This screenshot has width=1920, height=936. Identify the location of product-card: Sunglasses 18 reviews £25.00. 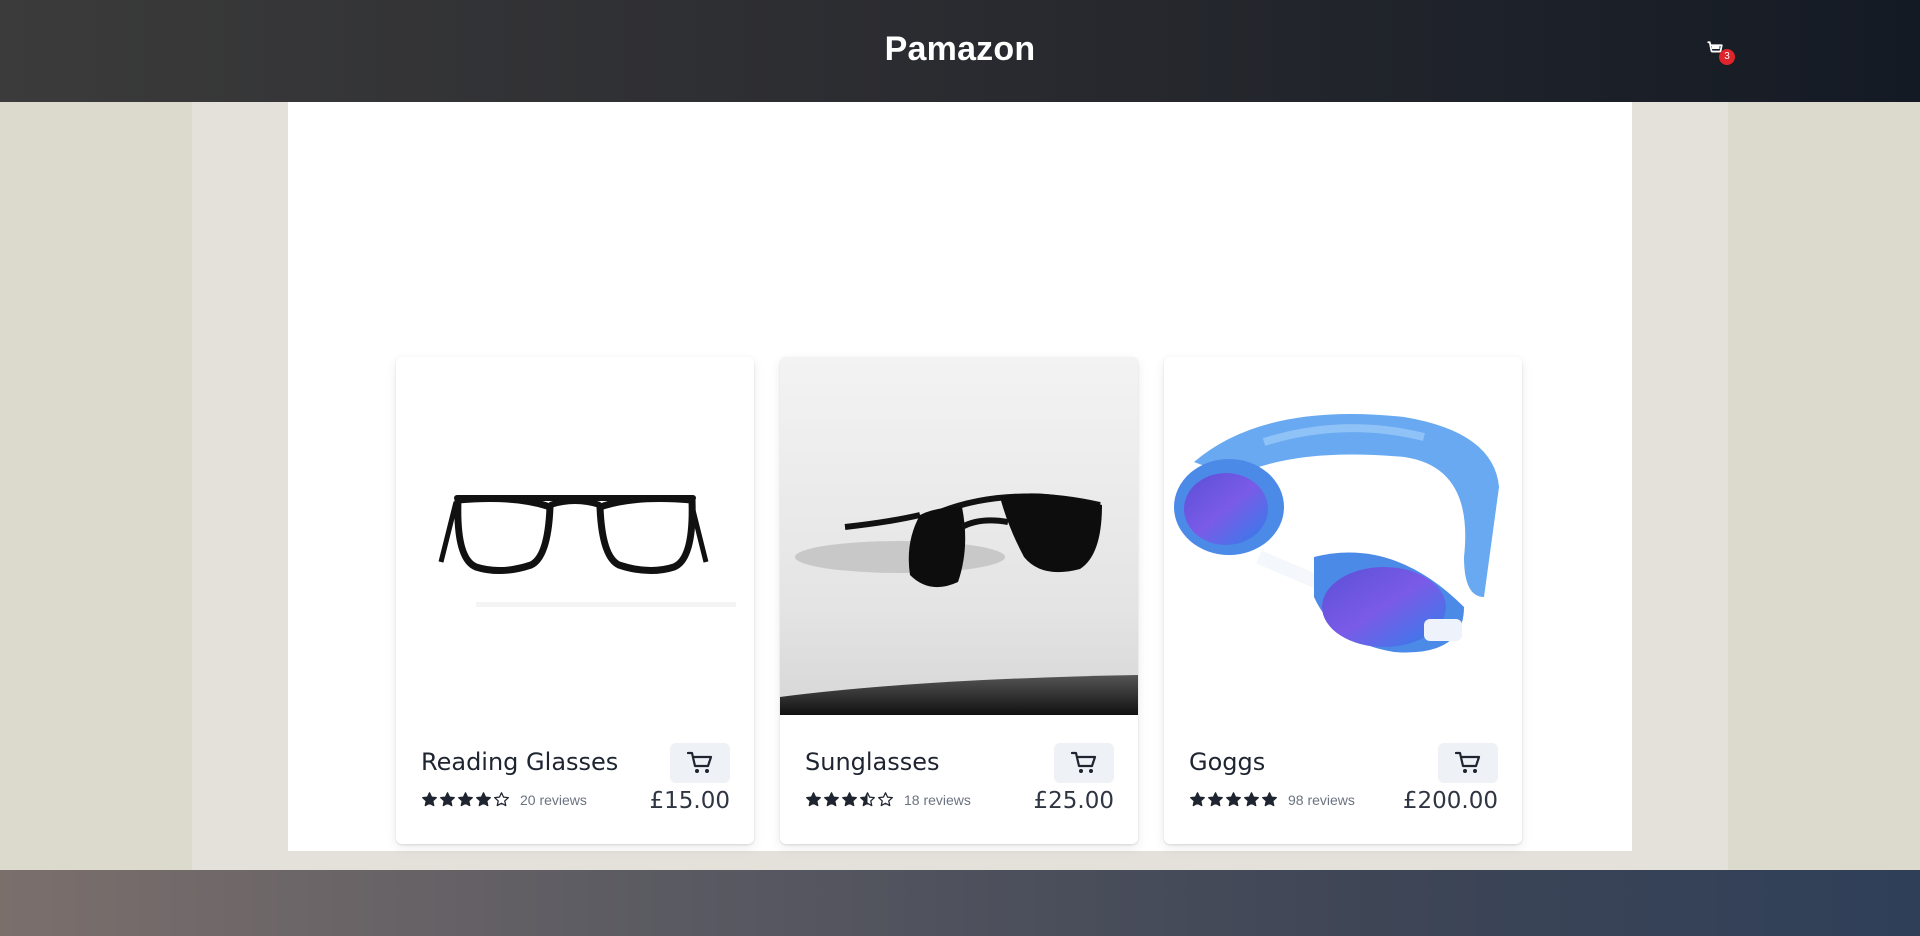
(959, 600).